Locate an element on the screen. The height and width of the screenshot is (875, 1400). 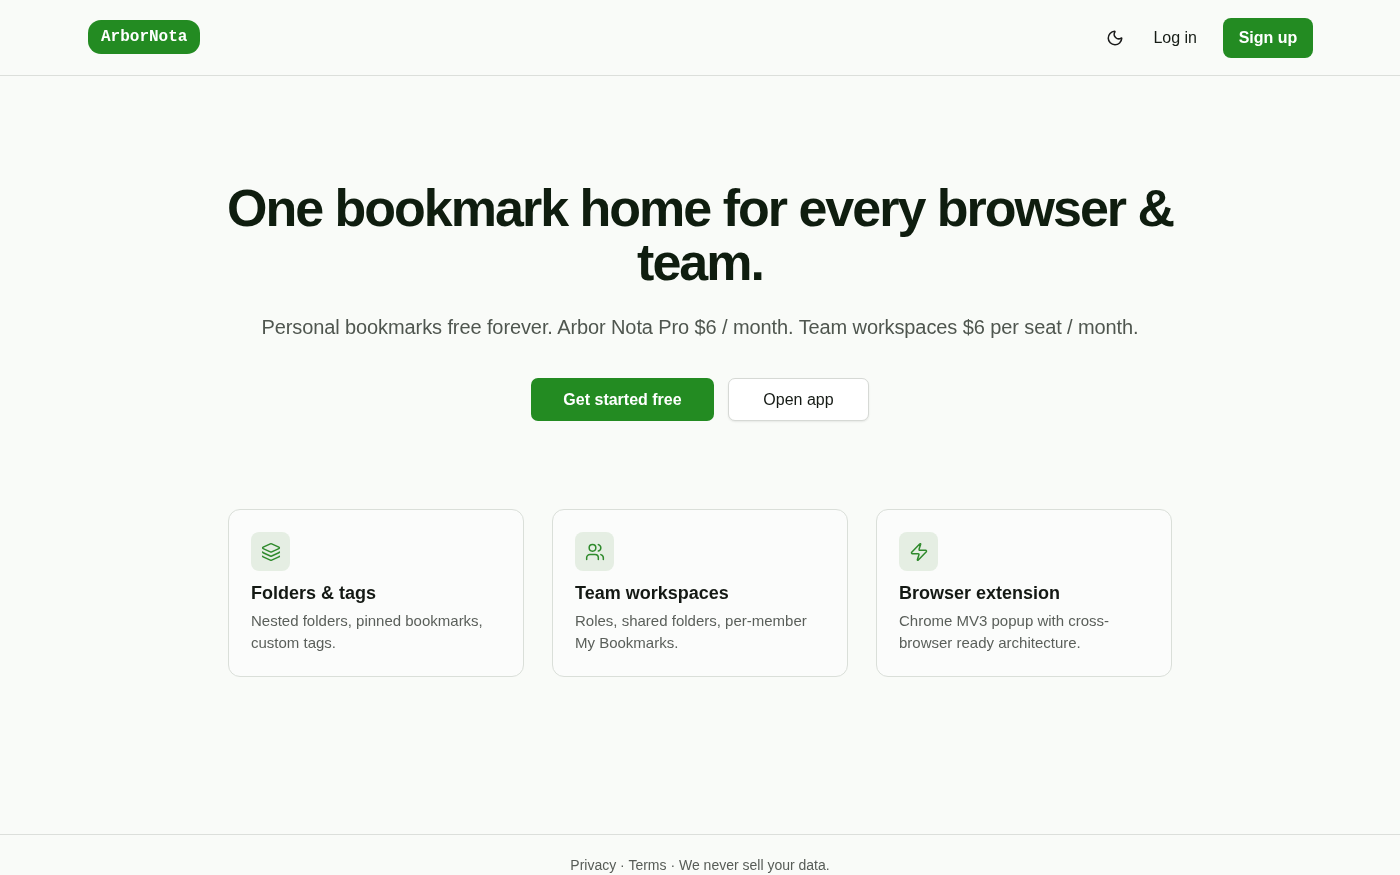
feature-title: Browser extension is located at coordinates (980, 593).